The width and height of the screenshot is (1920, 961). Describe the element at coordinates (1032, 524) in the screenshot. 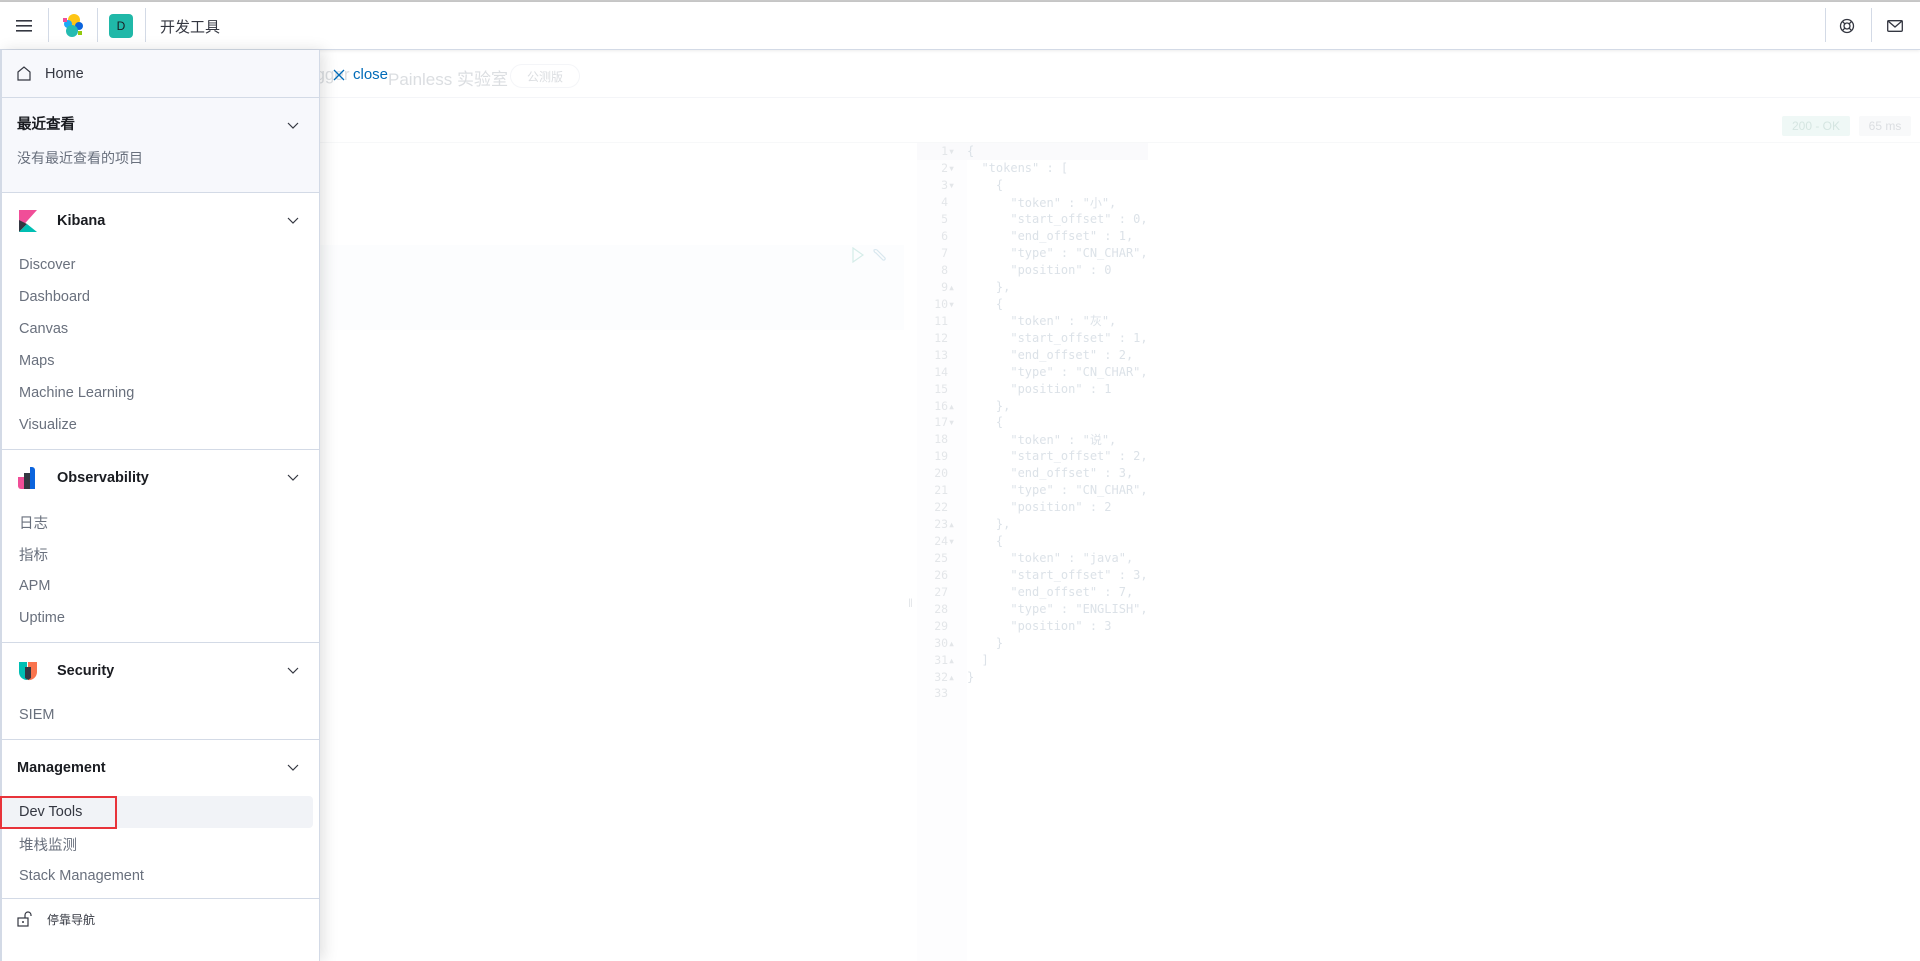

I see `output-line: 23▴ },` at that location.